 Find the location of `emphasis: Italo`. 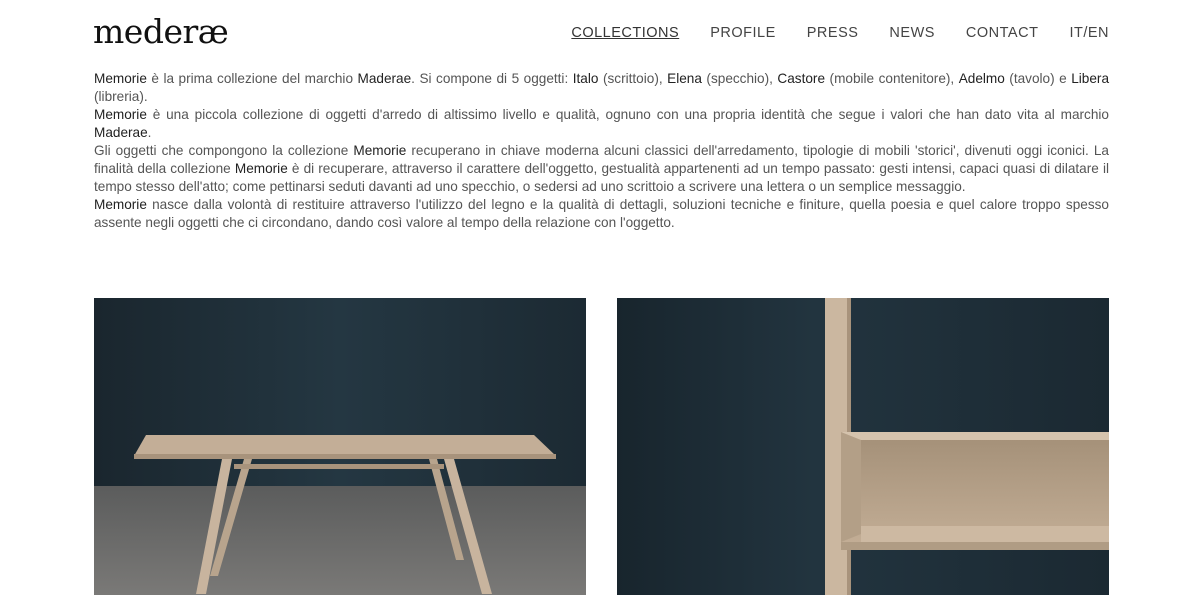

emphasis: Italo is located at coordinates (585, 78).